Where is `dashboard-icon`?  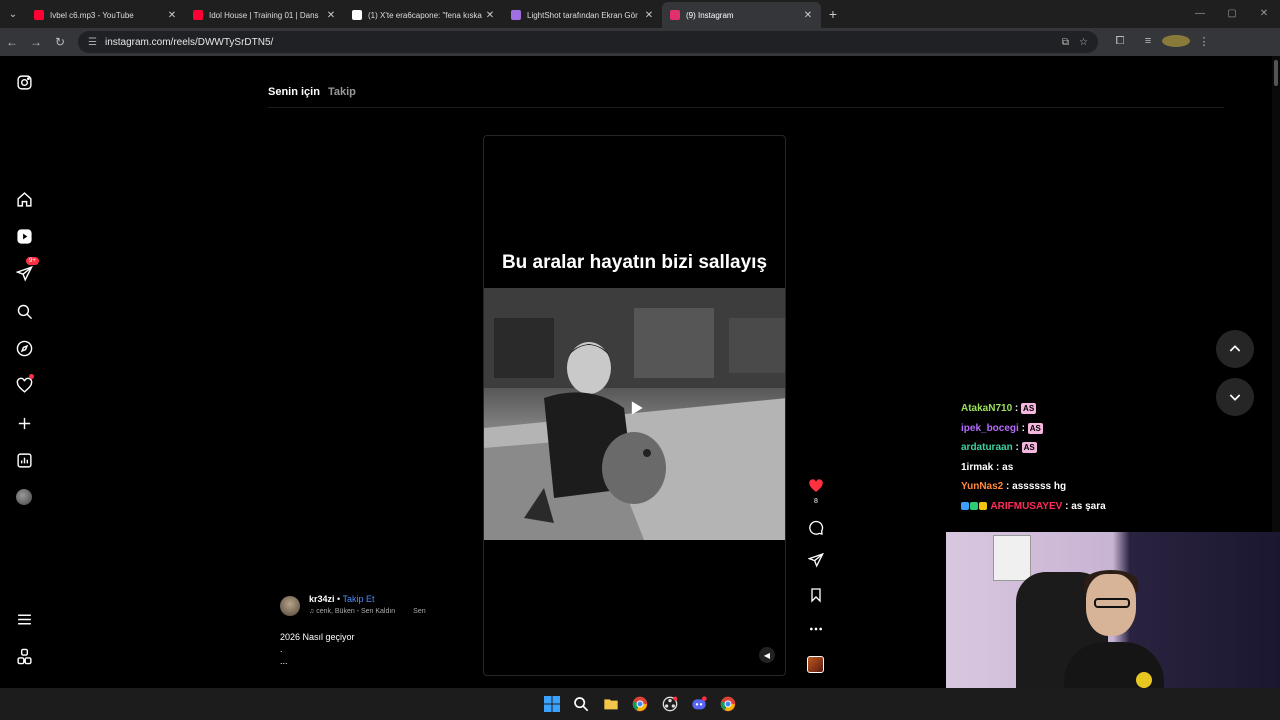
dashboard-icon is located at coordinates (24, 460).